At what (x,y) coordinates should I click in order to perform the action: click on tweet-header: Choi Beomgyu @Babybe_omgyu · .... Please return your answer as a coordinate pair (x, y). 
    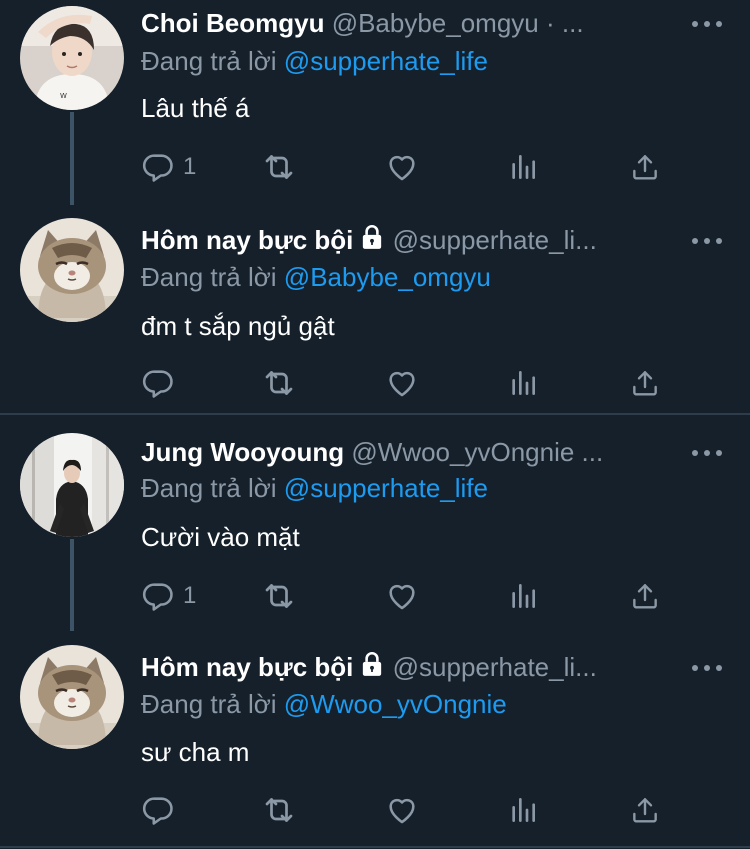
    Looking at the image, I should click on (405, 23).